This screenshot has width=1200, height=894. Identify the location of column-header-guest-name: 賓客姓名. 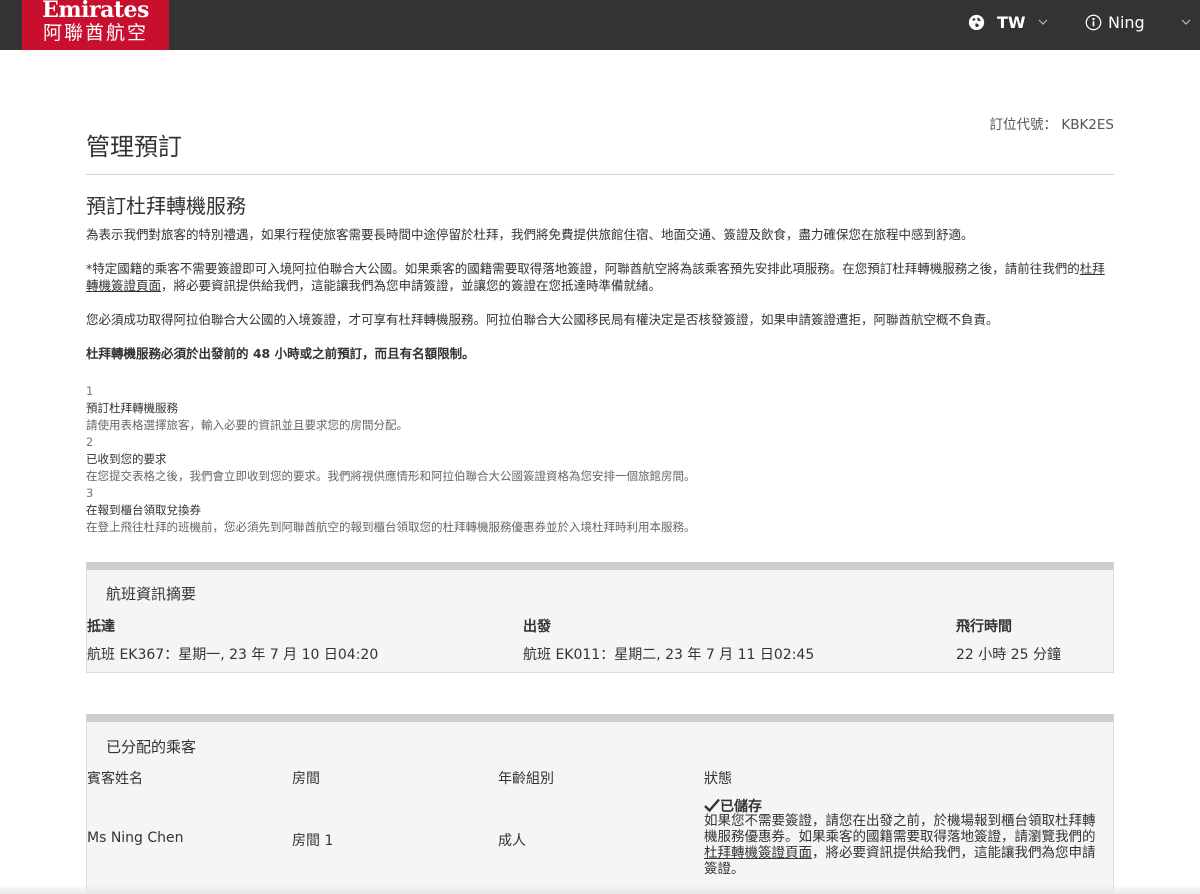
(115, 779).